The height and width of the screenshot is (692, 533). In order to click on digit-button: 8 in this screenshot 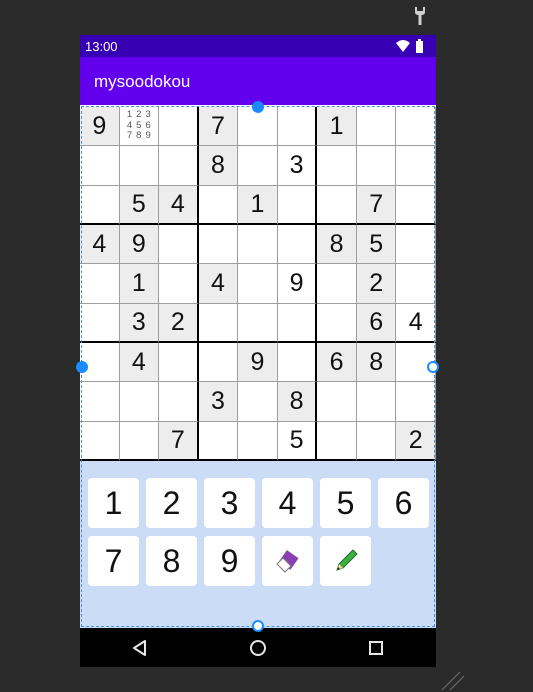, I will do `click(171, 561)`.